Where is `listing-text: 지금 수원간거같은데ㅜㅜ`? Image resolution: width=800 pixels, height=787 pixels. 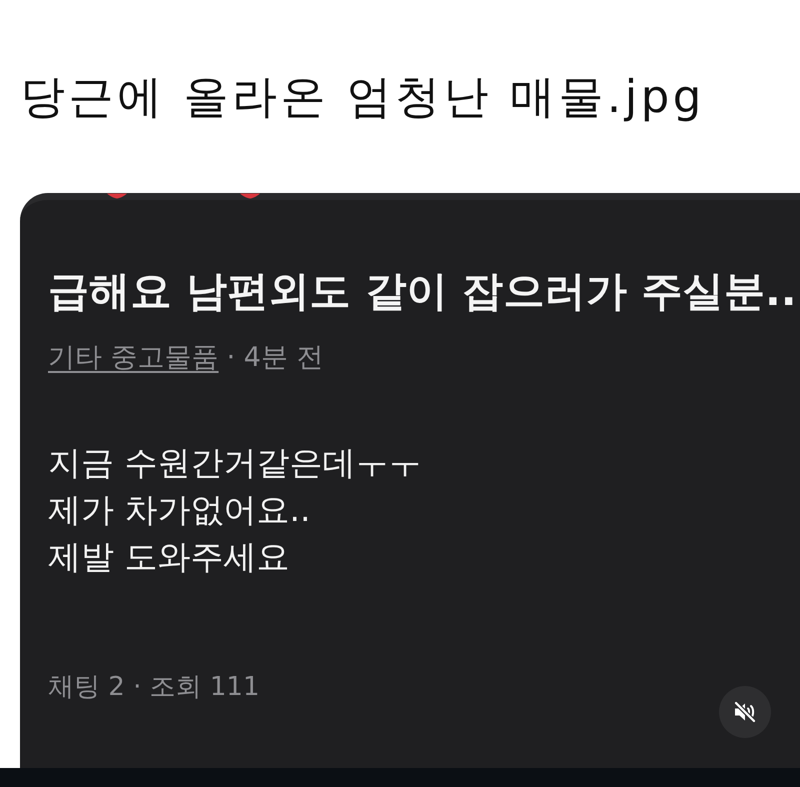
listing-text: 지금 수원간거같은데ㅜㅜ is located at coordinates (235, 463).